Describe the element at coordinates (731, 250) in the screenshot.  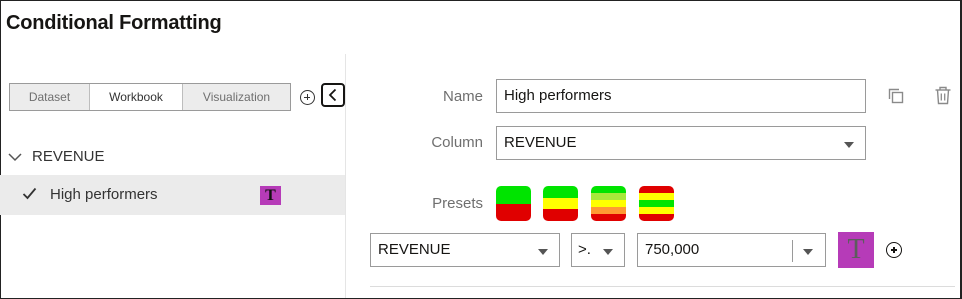
I see `condition-value-combobox: 750,000` at that location.